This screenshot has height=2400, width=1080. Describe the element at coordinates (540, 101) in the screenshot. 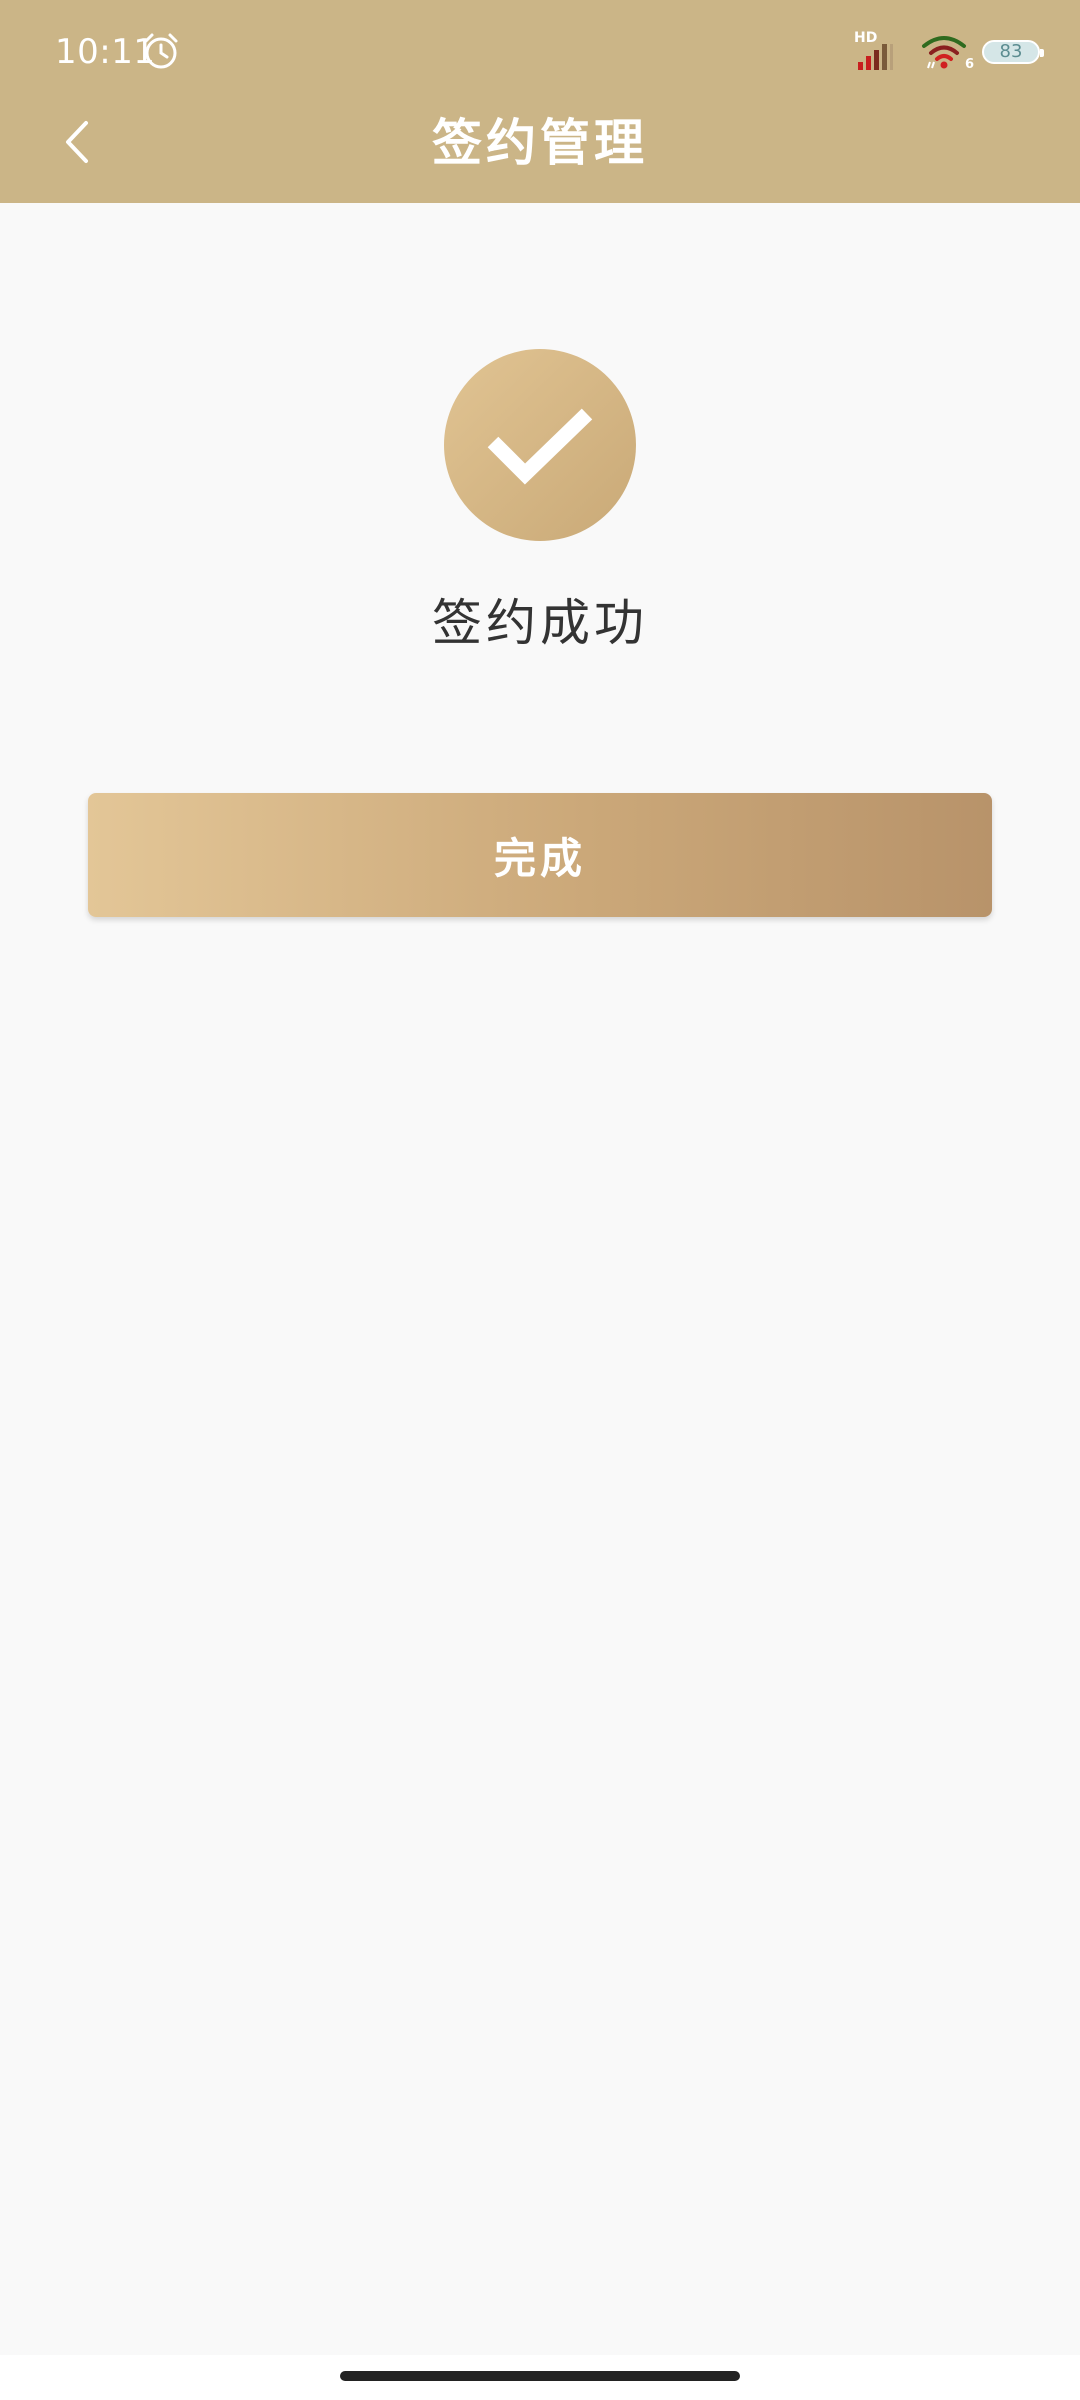

I see `app-header: 10:11 HD 6 83 签约管理` at that location.